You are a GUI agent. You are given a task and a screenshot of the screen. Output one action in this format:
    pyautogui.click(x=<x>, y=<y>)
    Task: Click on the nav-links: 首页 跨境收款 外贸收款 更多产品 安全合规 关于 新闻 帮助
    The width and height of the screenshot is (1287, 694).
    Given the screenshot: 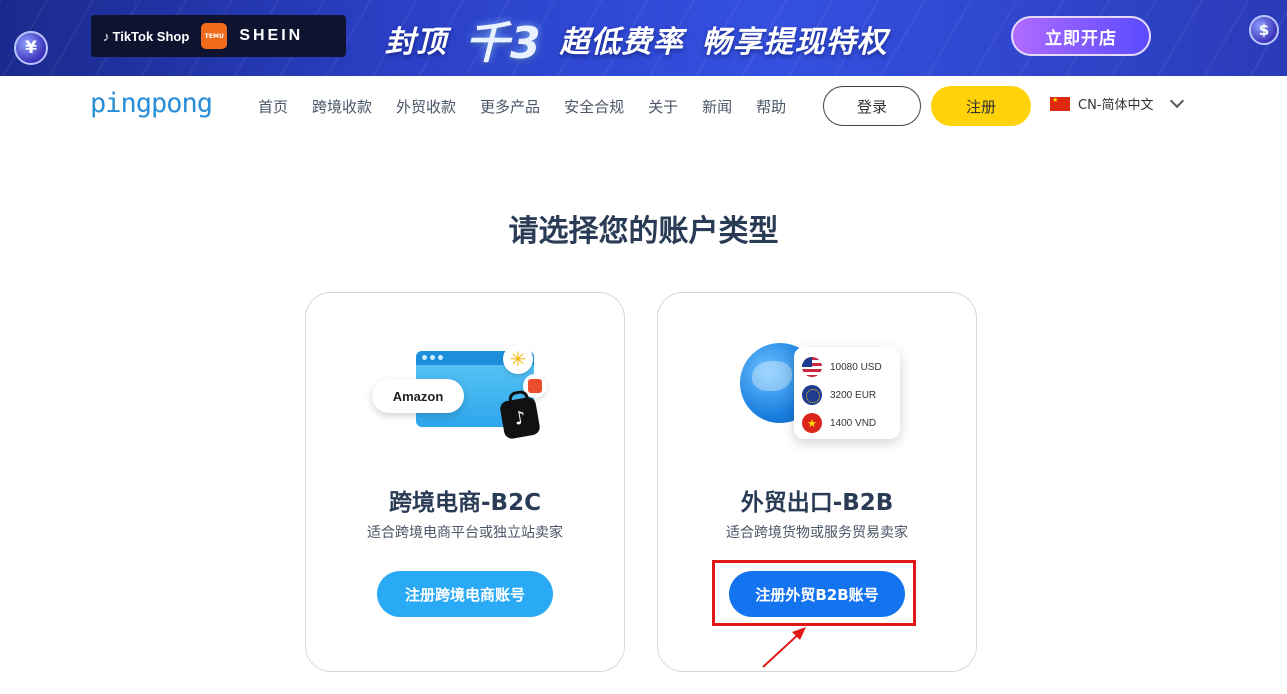 What is the action you would take?
    pyautogui.click(x=534, y=106)
    